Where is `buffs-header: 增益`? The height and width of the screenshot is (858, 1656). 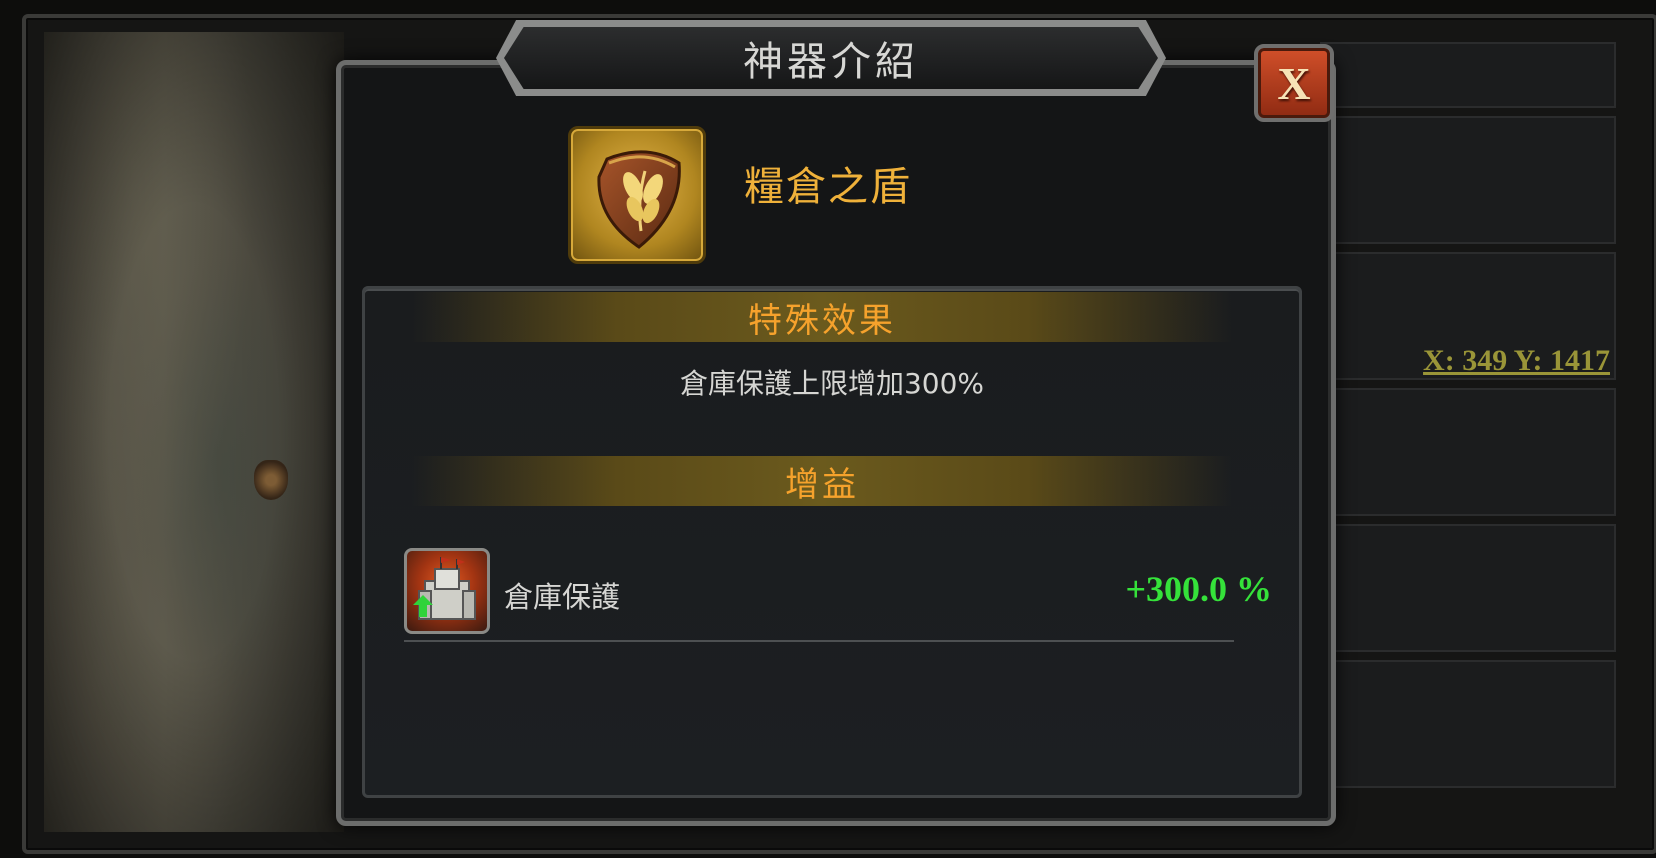
buffs-header: 增益 is located at coordinates (822, 481).